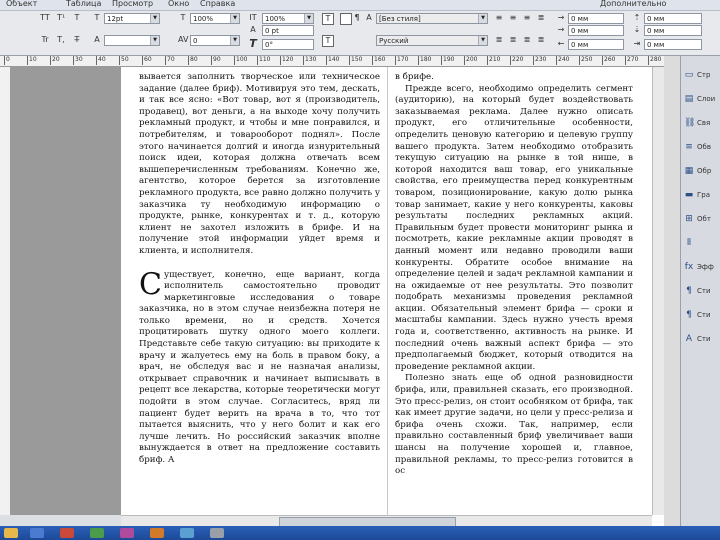  Describe the element at coordinates (216, 60) in the screenshot. I see `ruler-tick-label: 90` at that location.